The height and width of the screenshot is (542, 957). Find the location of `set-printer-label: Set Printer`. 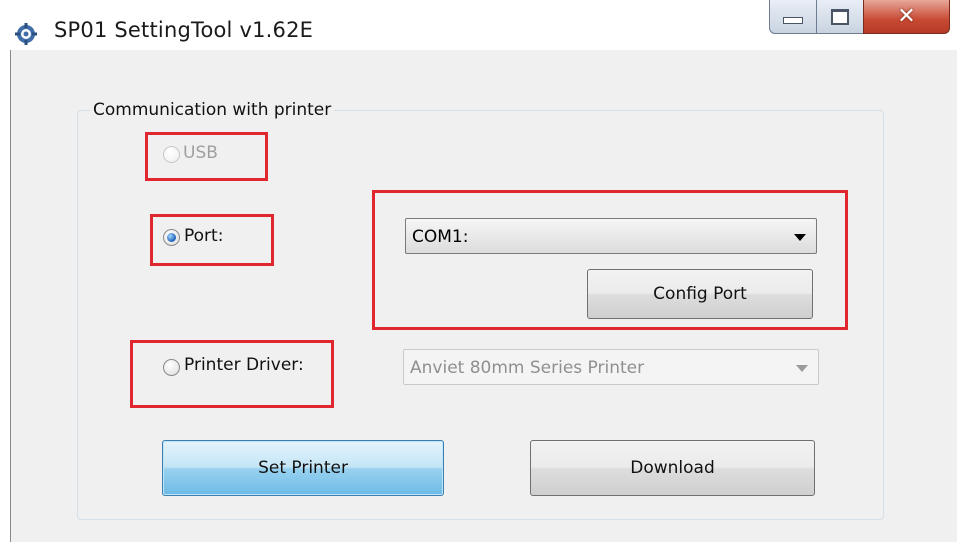

set-printer-label: Set Printer is located at coordinates (303, 468).